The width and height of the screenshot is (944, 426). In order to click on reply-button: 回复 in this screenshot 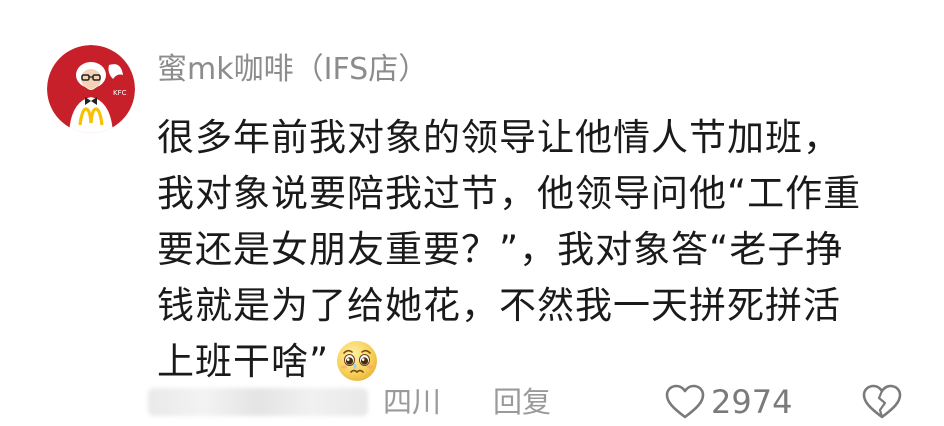, I will do `click(522, 402)`.